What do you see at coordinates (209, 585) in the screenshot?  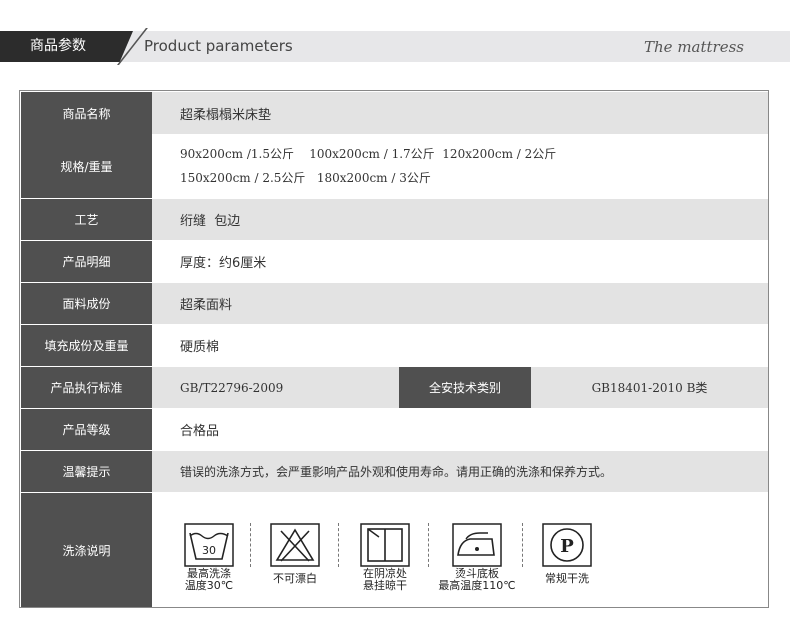 I see `icon-caption: 温度30℃` at bounding box center [209, 585].